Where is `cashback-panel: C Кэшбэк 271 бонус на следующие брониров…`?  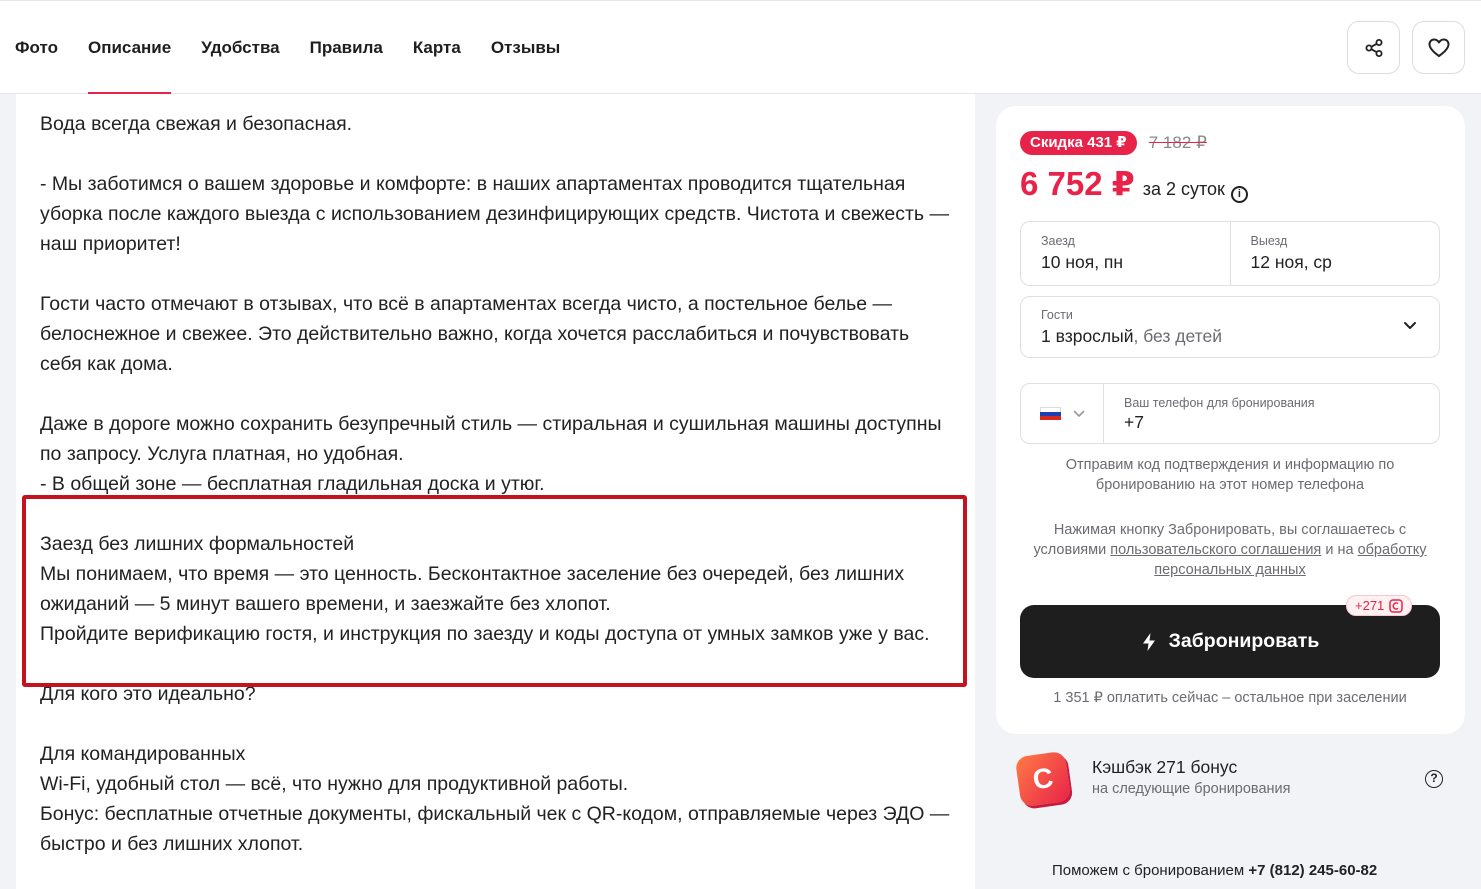
cashback-panel: C Кэшбэк 271 бонус на следующие брониров… is located at coordinates (1230, 782).